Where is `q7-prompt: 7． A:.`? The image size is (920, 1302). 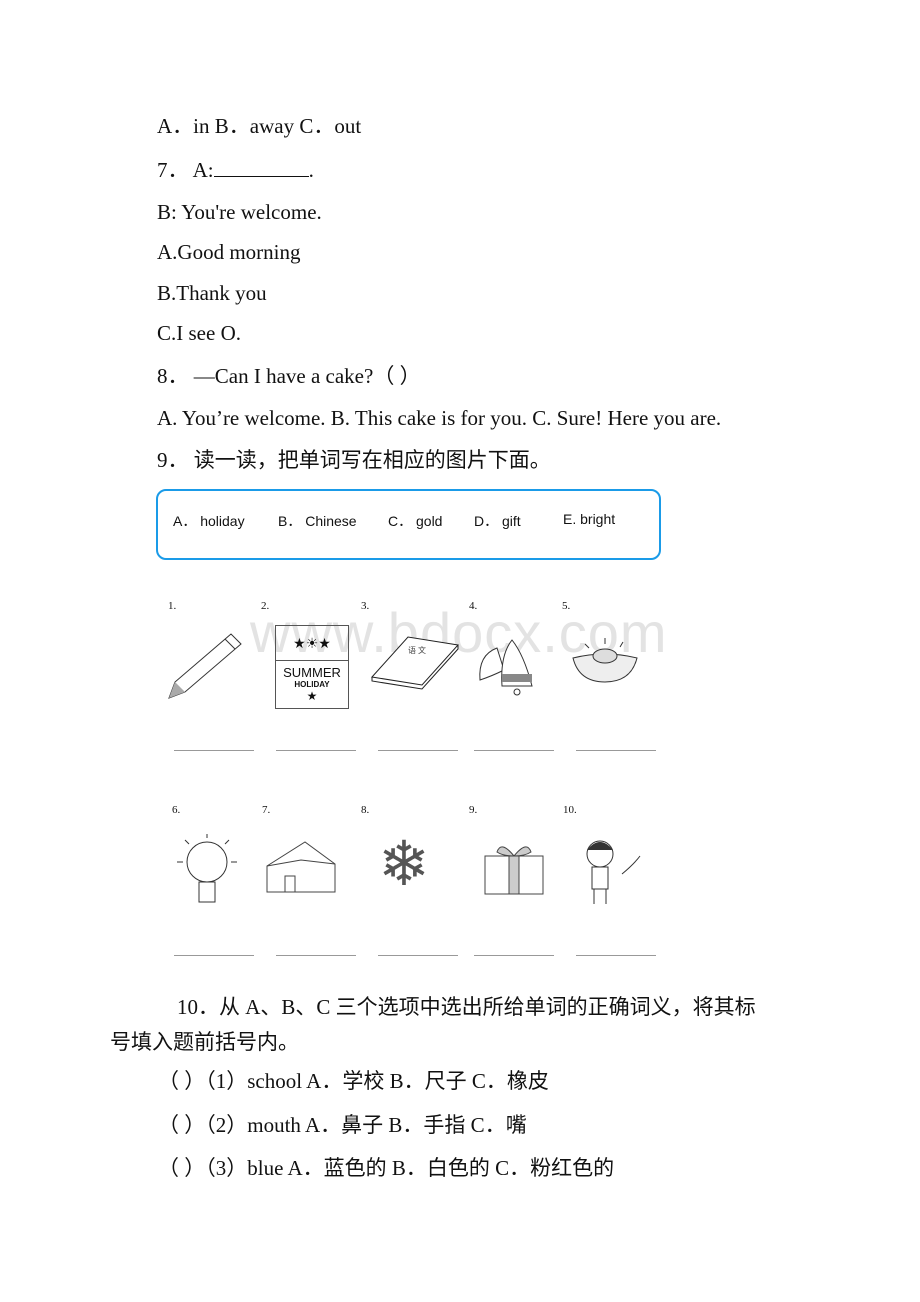 q7-prompt: 7． A:. is located at coordinates (235, 170).